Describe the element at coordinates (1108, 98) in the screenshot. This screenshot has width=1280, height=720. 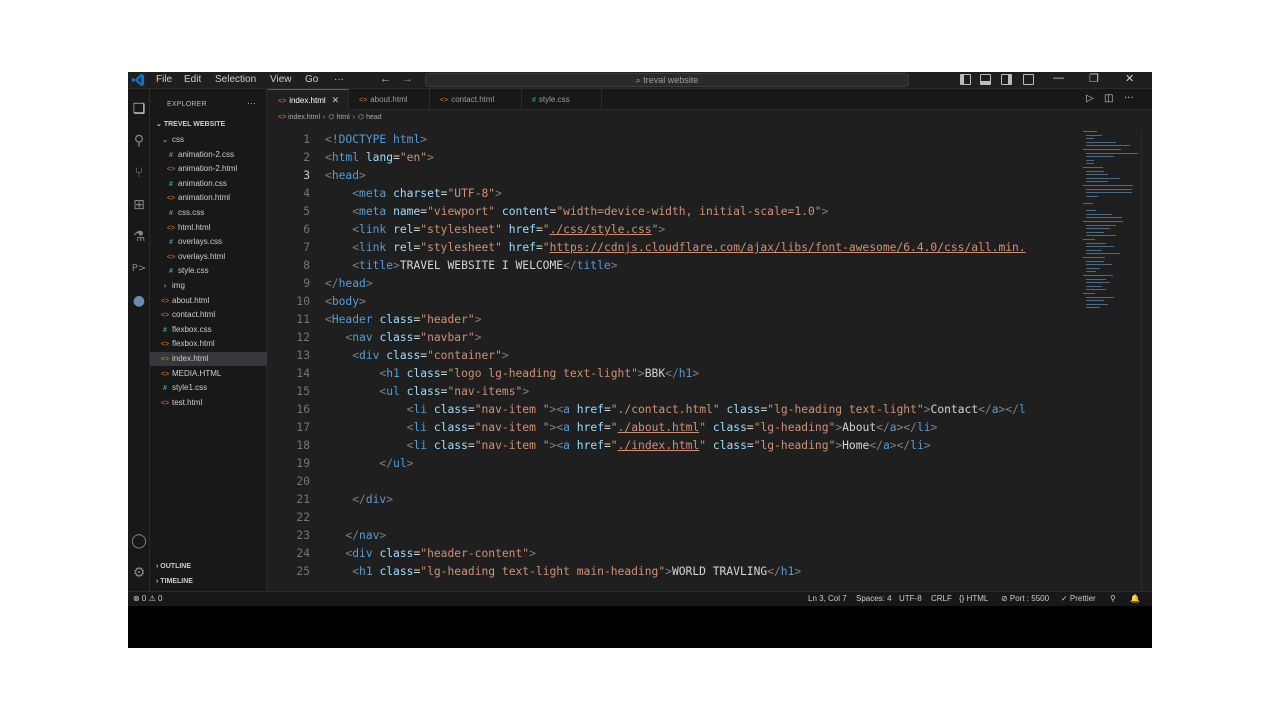
I see `split-editor-icon: ◫` at that location.